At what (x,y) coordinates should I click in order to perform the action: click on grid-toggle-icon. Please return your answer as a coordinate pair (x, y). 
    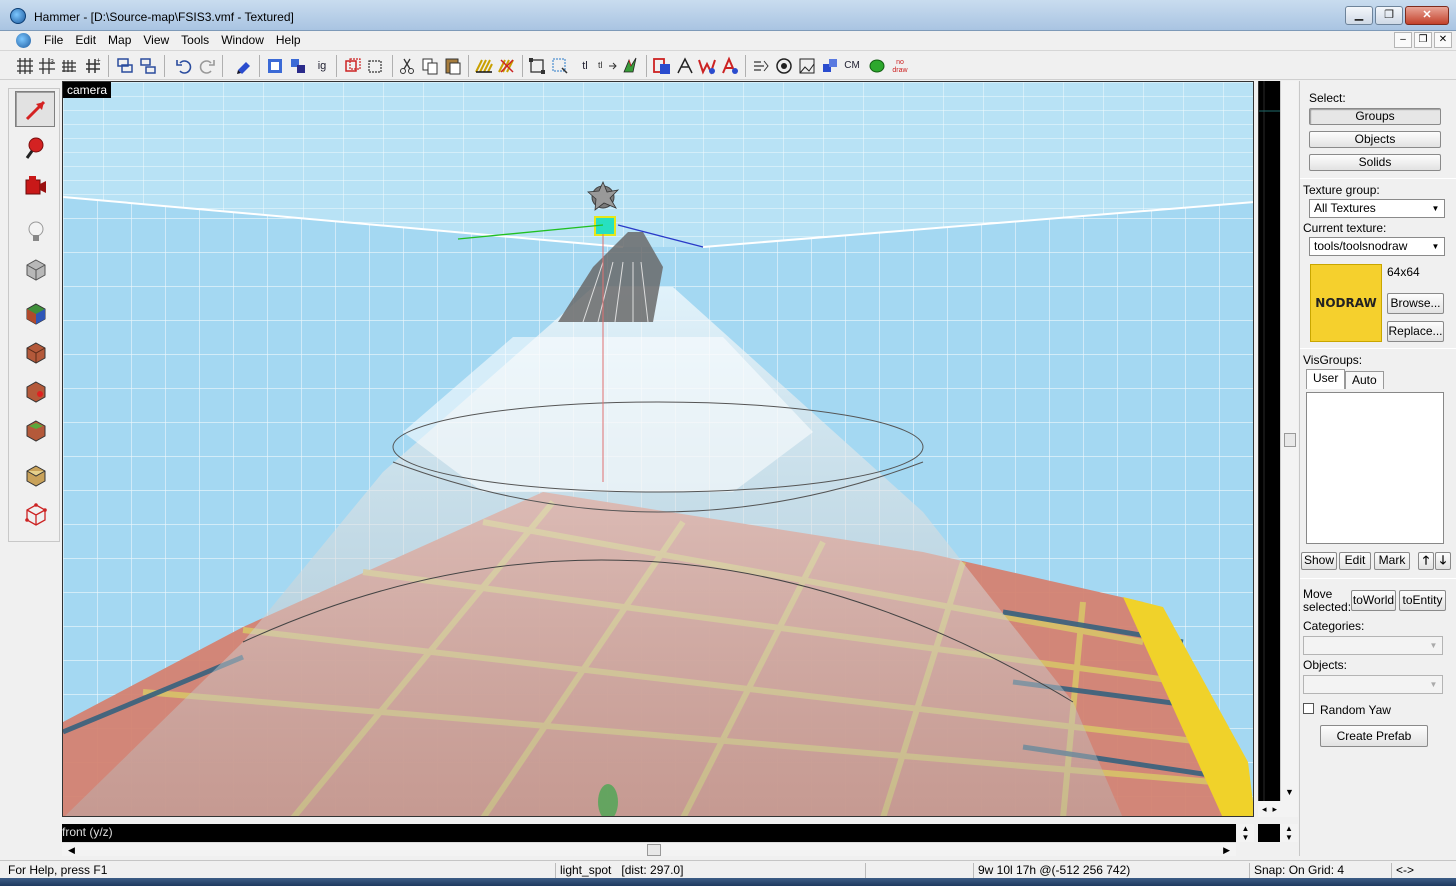
    Looking at the image, I should click on (25, 66).